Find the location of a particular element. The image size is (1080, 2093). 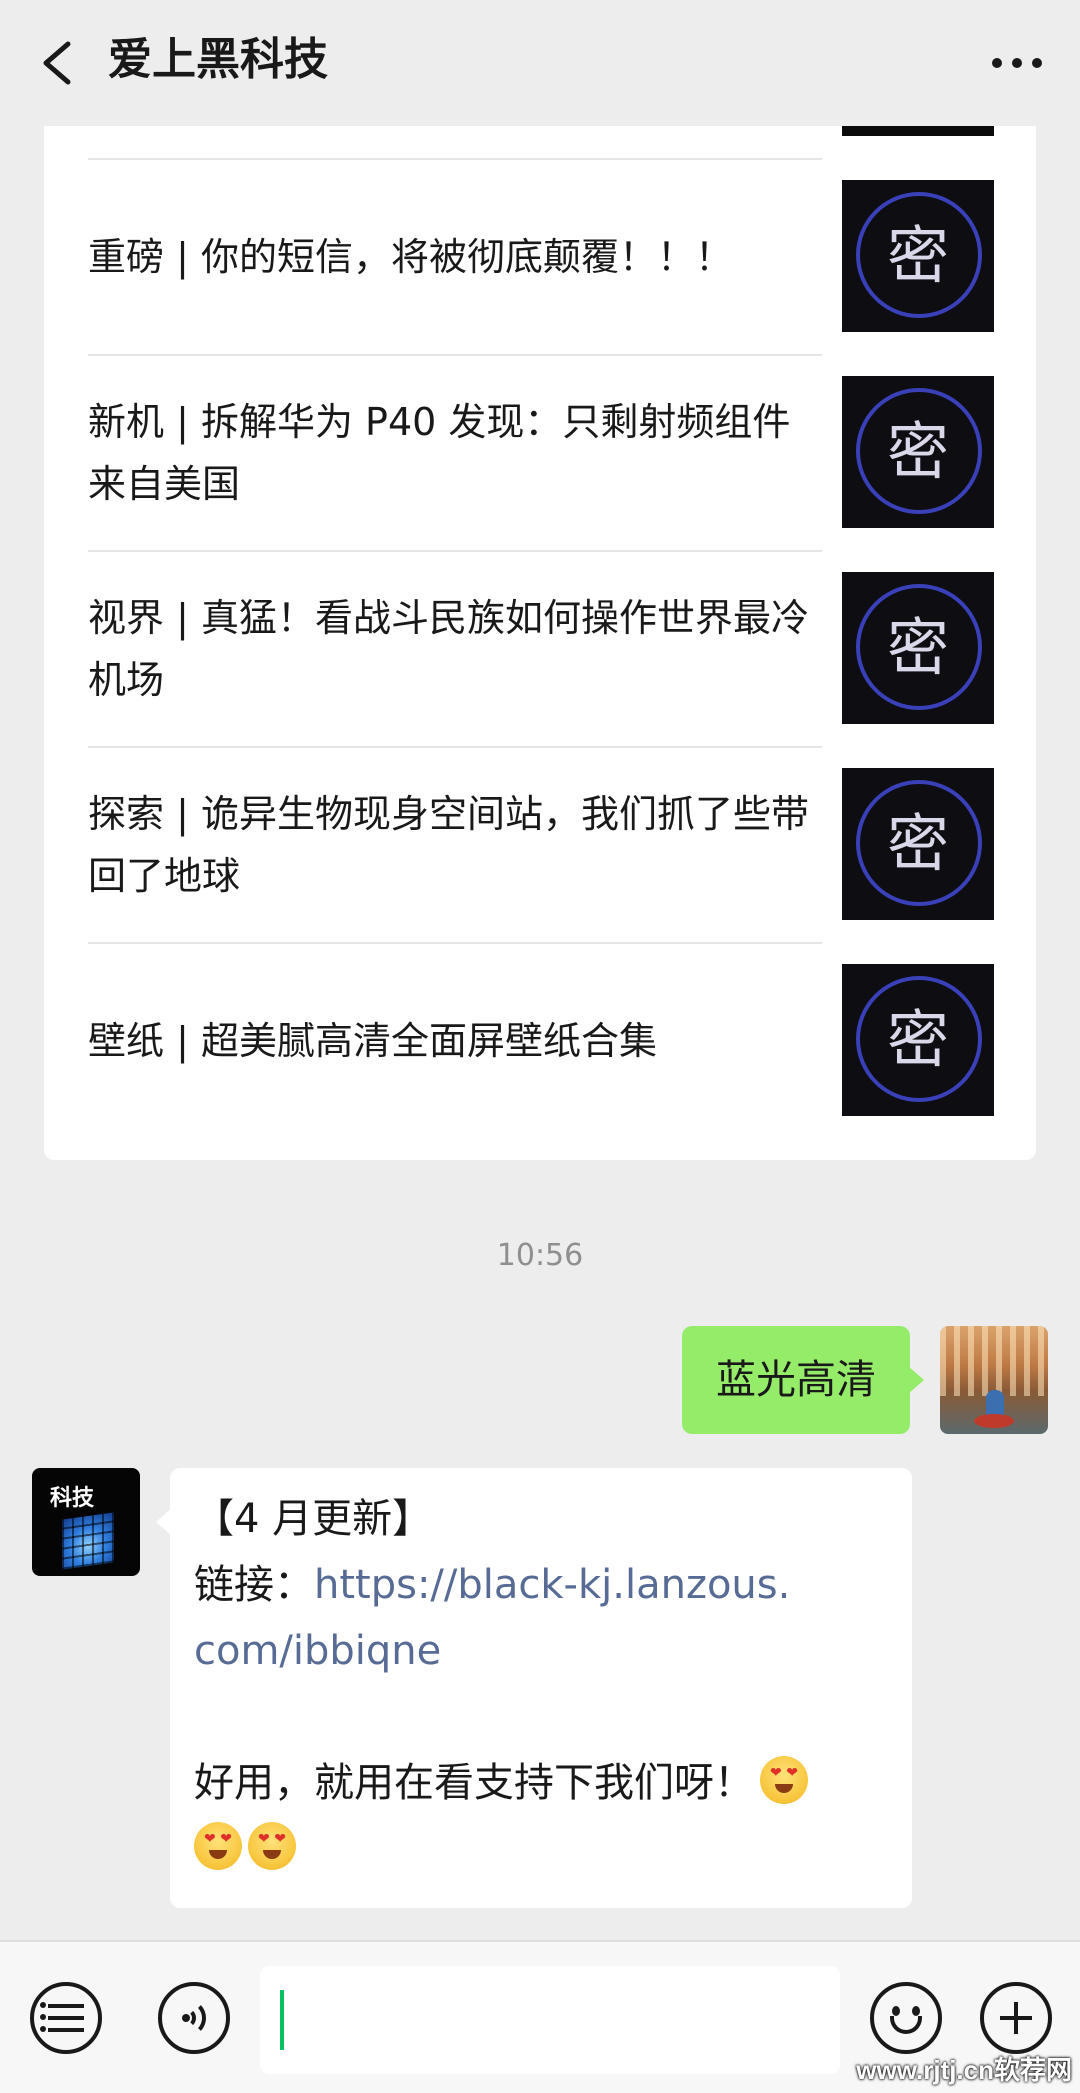

article-item: 壁纸 | 超美腻高清全面屏壁纸合集 is located at coordinates (455, 1040).